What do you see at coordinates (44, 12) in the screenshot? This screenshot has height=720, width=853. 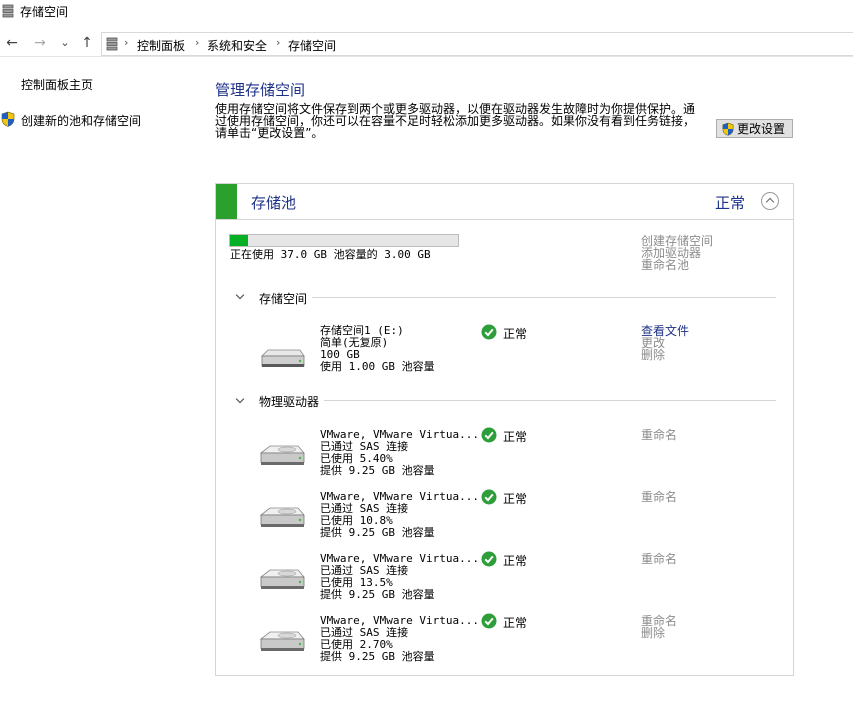 I see `window-title: 存储空间` at bounding box center [44, 12].